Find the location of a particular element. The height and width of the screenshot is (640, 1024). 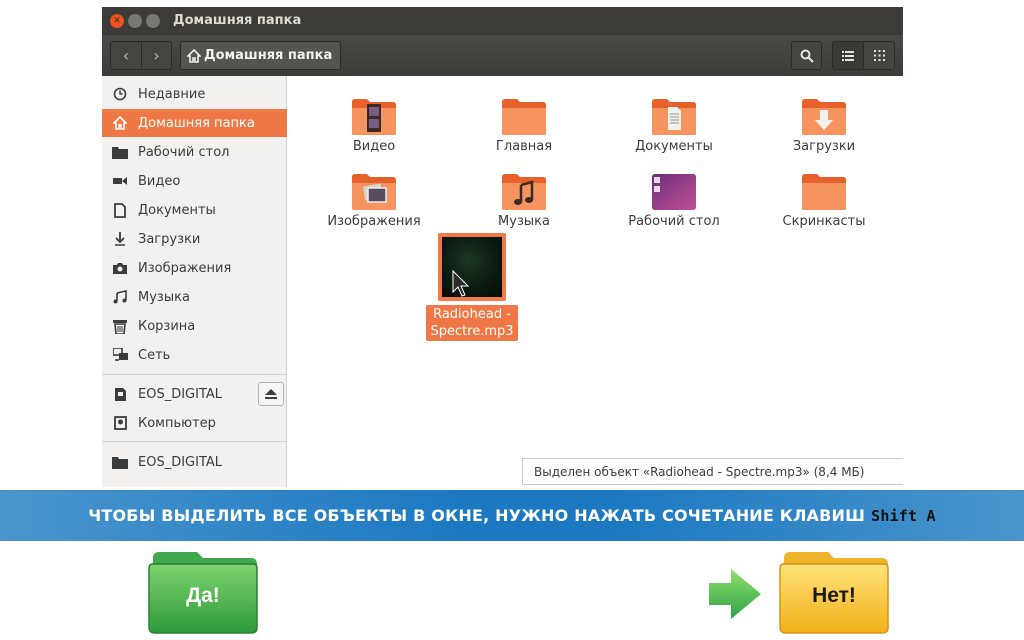

sidebar-item-label: Рабочий стол is located at coordinates (184, 152).